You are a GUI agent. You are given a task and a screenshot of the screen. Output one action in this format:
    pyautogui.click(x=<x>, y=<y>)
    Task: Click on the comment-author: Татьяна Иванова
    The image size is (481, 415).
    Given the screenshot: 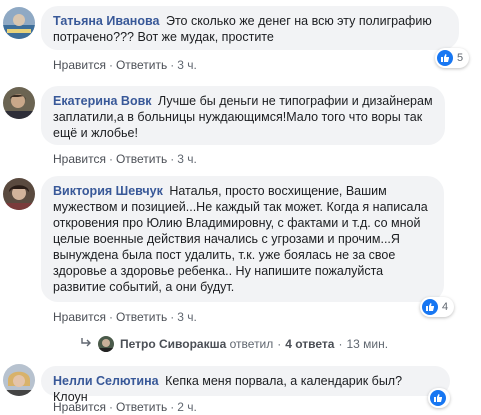 What is the action you would take?
    pyautogui.click(x=106, y=21)
    